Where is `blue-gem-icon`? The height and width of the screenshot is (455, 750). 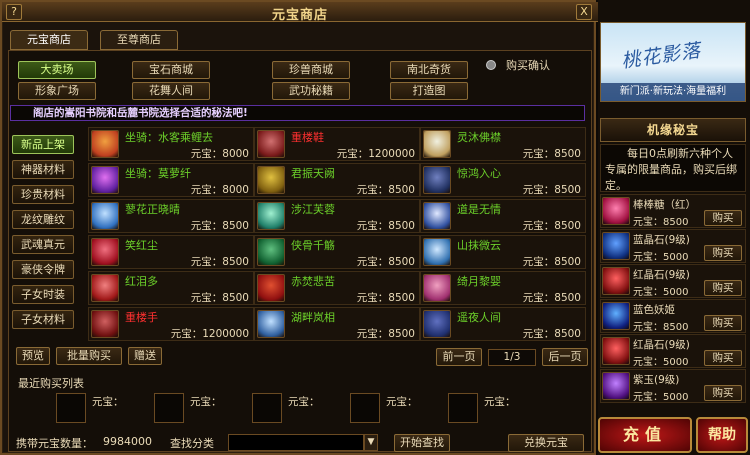 blue-gem-icon is located at coordinates (616, 246).